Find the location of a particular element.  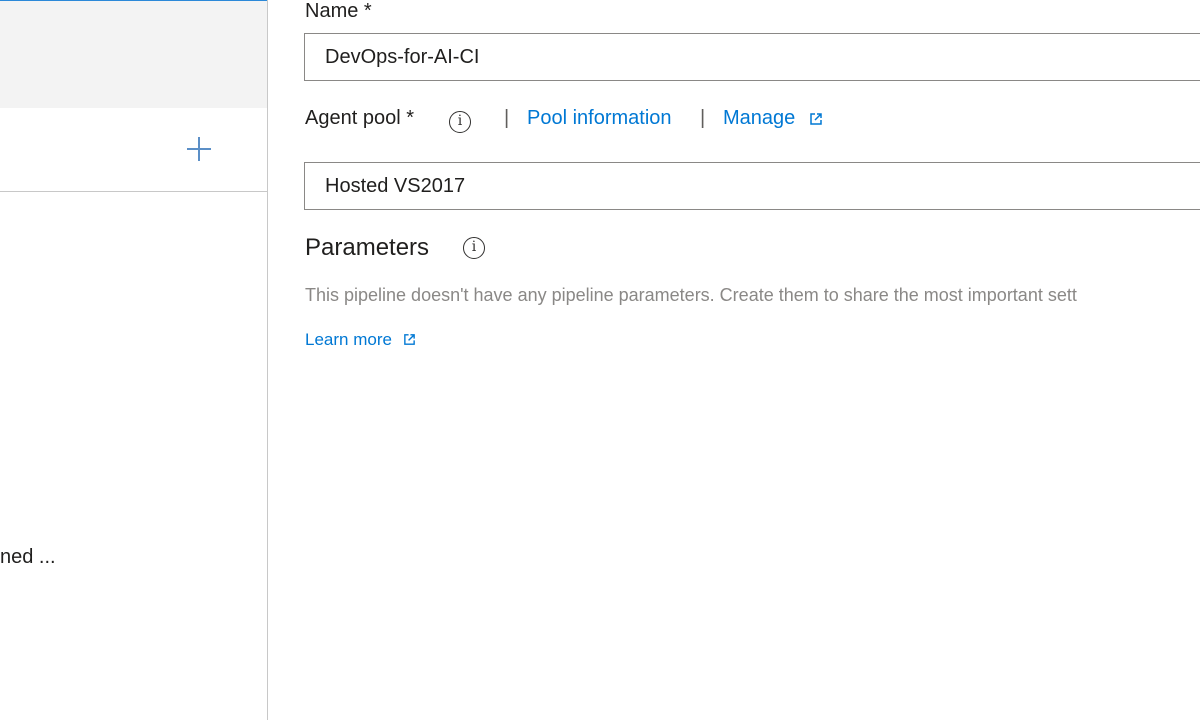

pool-information-link: Pool information is located at coordinates (599, 118).